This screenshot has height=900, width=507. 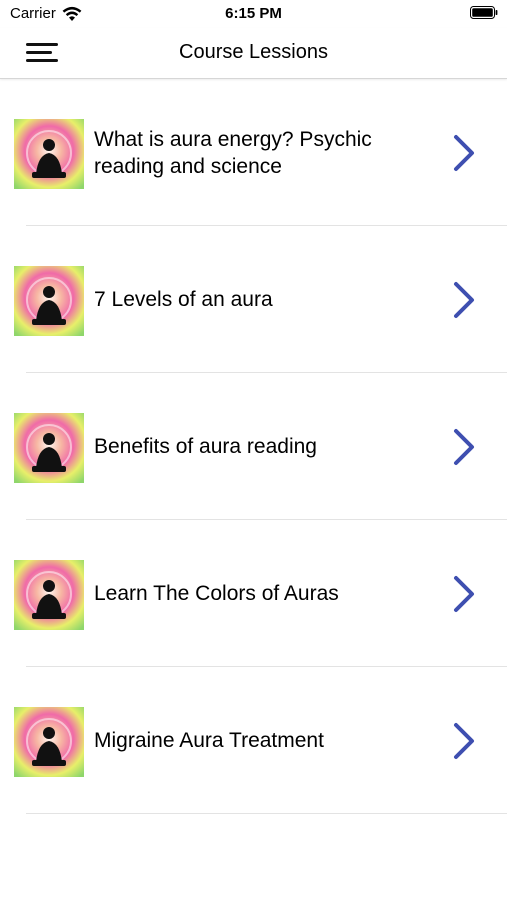 I want to click on status-bar: Carrier 6:15 PM, so click(x=253, y=14).